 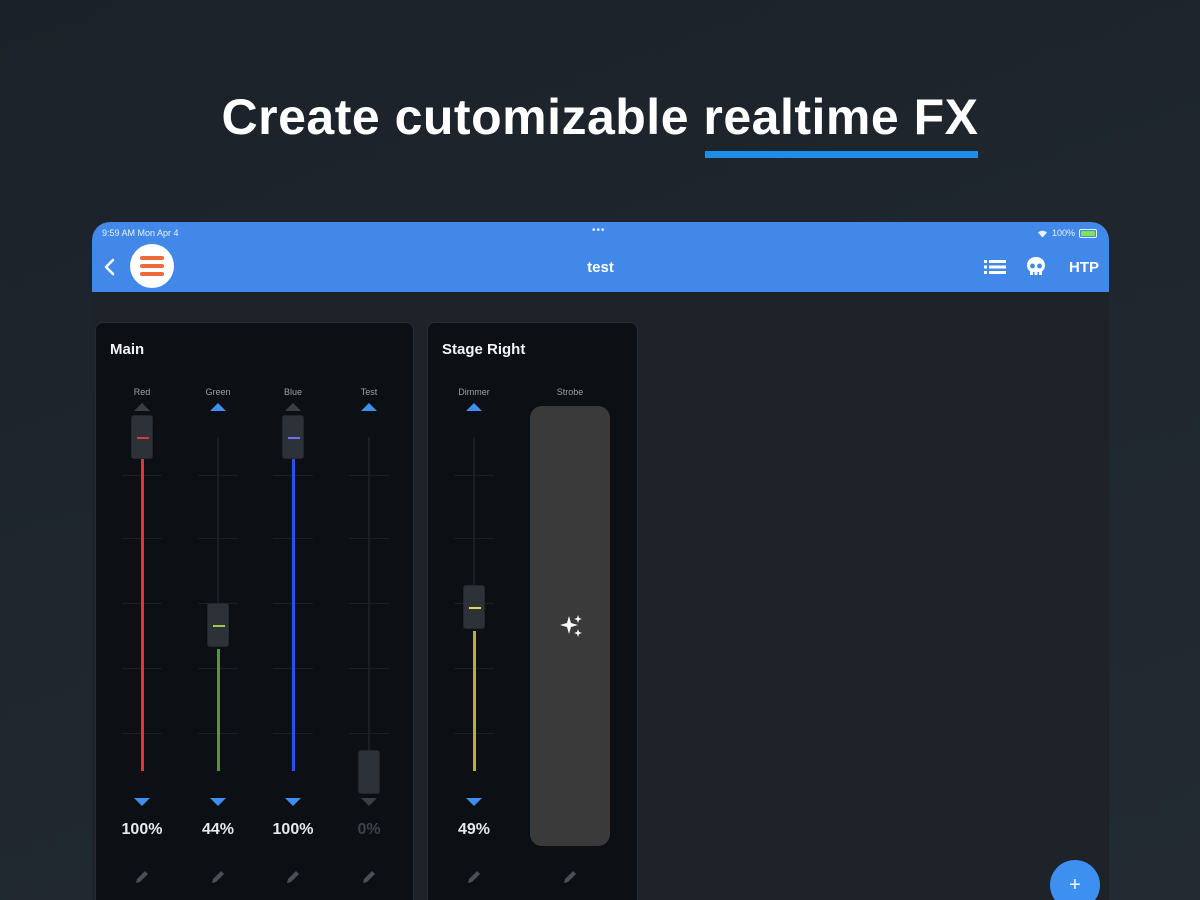 What do you see at coordinates (292, 392) in the screenshot?
I see `channel-label: Blue` at bounding box center [292, 392].